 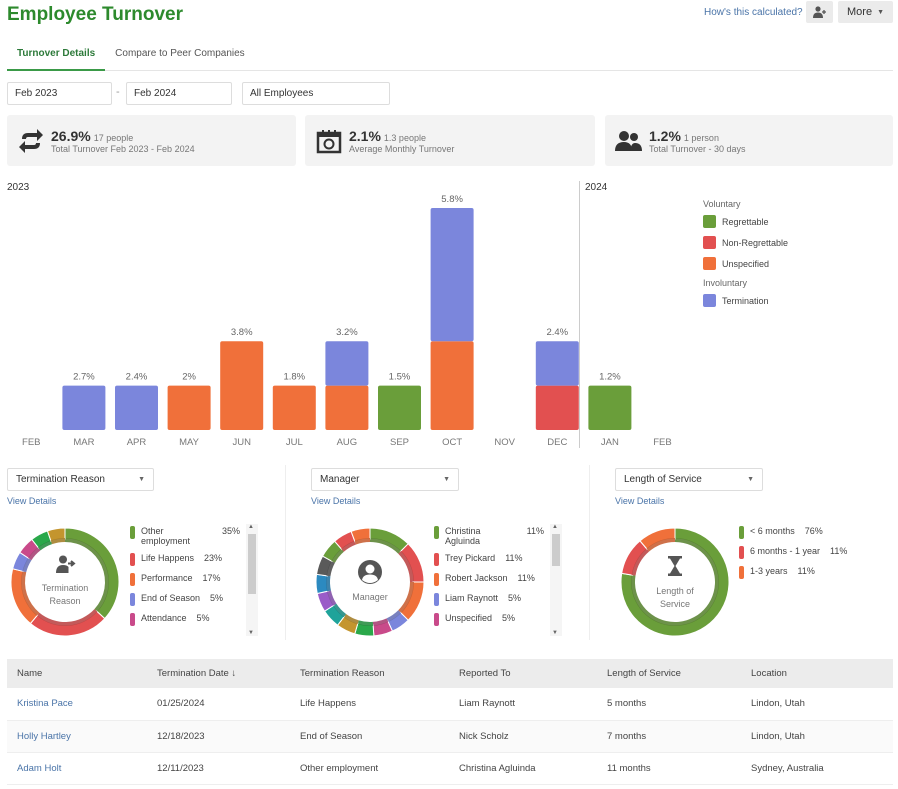 I want to click on tab-turnover-details: Turnover Details, so click(x=56, y=55).